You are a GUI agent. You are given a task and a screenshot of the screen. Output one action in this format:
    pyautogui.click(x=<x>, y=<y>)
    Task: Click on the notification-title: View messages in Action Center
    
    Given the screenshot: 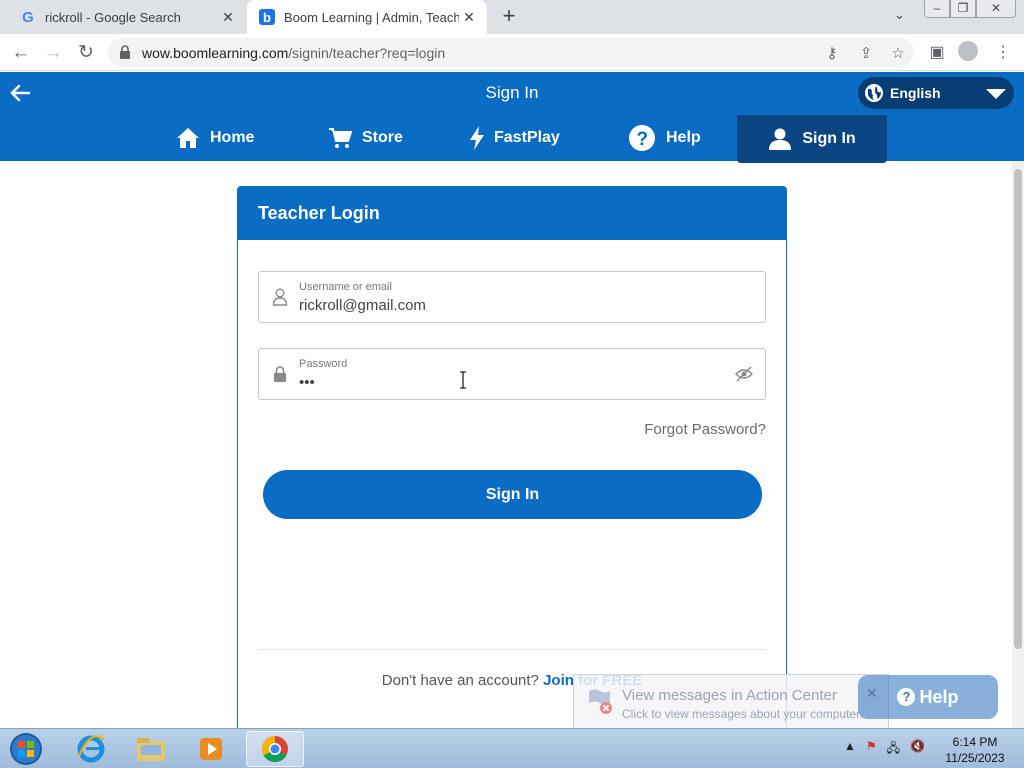 What is the action you would take?
    pyautogui.click(x=729, y=695)
    